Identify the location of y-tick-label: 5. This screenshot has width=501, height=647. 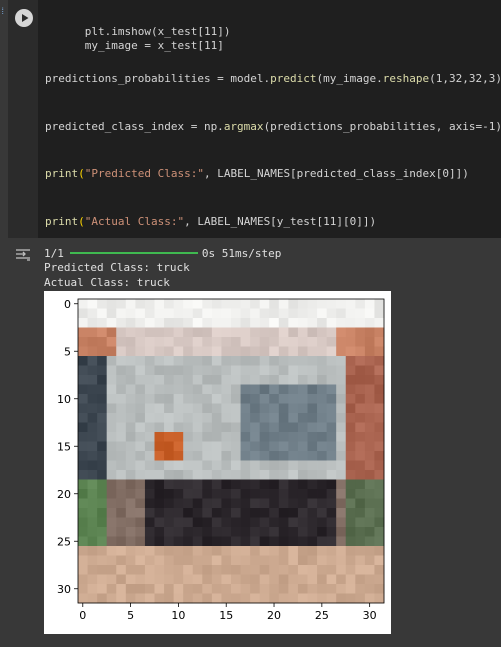
(67, 351).